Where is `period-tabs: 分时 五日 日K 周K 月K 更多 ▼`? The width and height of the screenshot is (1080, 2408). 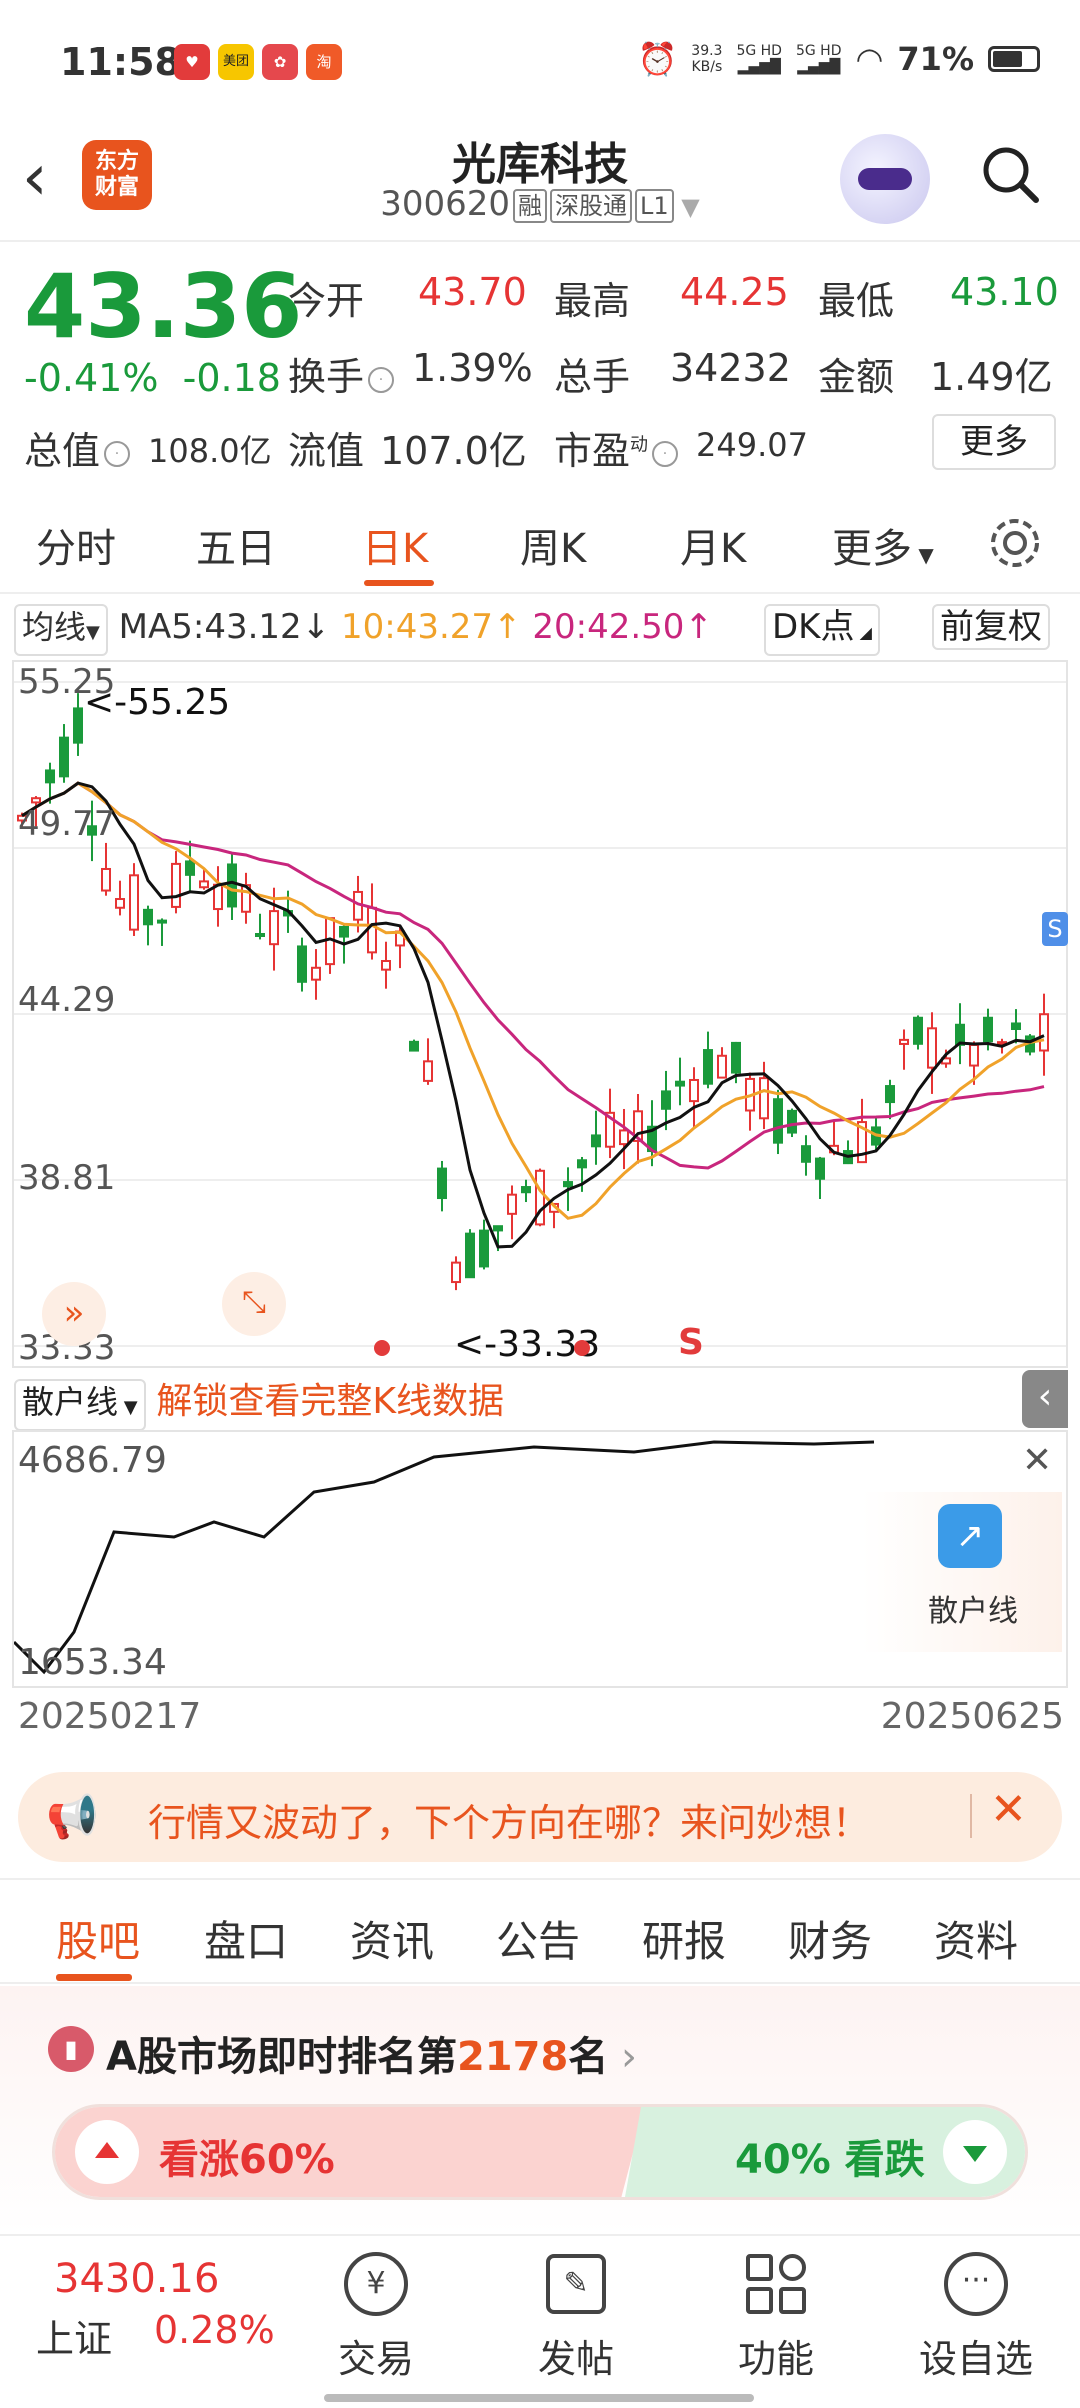
period-tabs: 分时 五日 日K 周K 月K 更多 ▼ is located at coordinates (540, 544).